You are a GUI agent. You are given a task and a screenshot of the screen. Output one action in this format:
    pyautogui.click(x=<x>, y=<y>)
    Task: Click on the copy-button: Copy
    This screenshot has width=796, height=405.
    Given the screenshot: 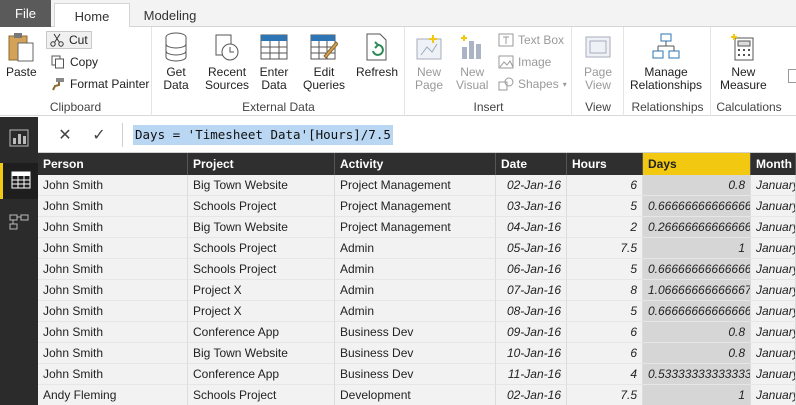 What is the action you would take?
    pyautogui.click(x=74, y=62)
    